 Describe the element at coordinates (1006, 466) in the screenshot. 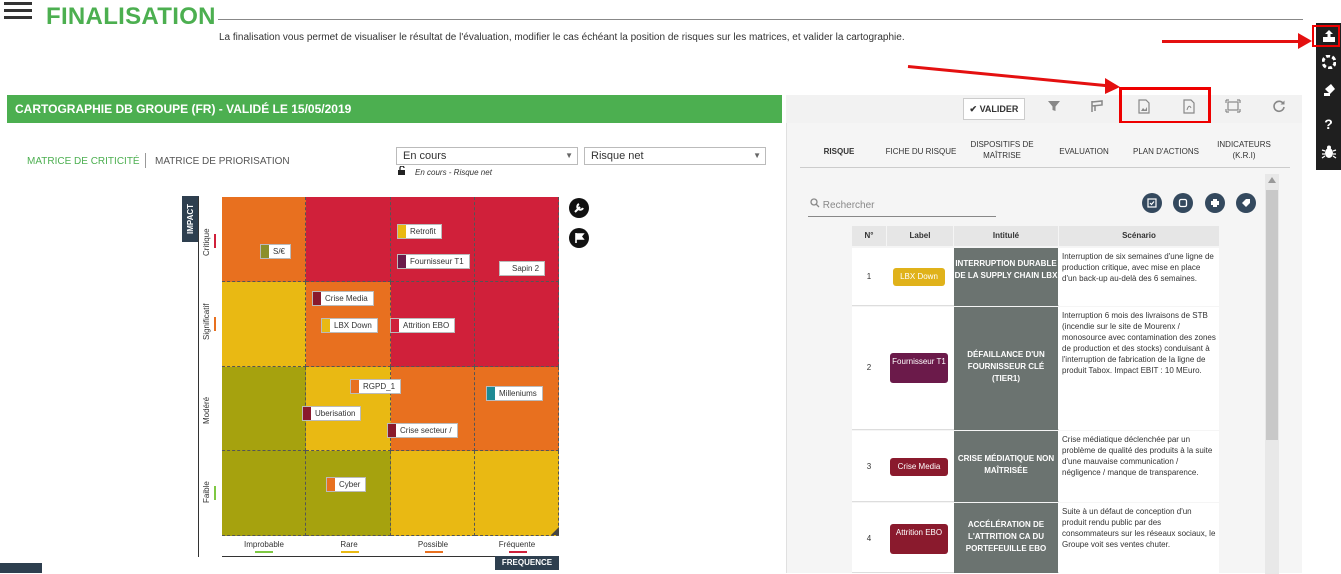

I see `risk-intitule: CRISE MÉDIATIQUE NON MAÎTRISÉE` at that location.